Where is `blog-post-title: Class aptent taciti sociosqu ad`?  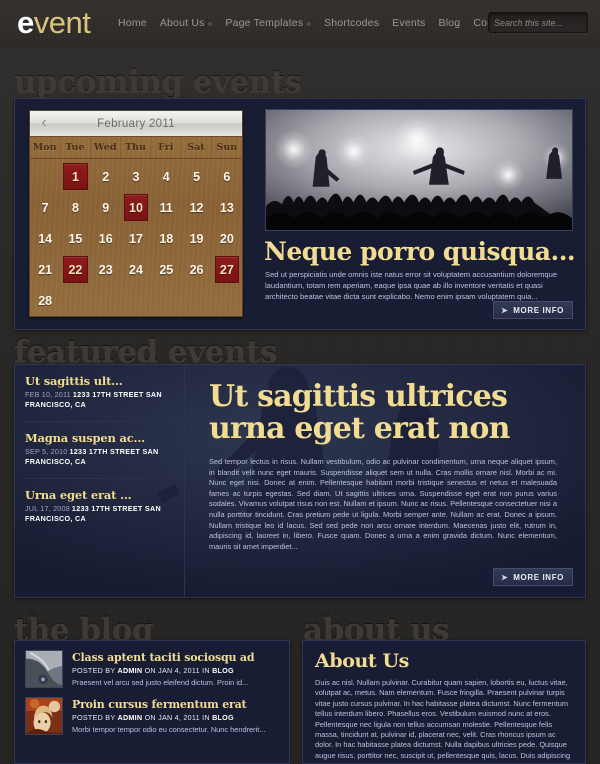 blog-post-title: Class aptent taciti sociosqu ad is located at coordinates (175, 657).